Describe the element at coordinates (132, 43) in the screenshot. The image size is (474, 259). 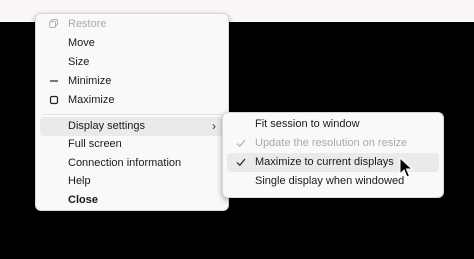
I see `menu-item-move: Move` at that location.